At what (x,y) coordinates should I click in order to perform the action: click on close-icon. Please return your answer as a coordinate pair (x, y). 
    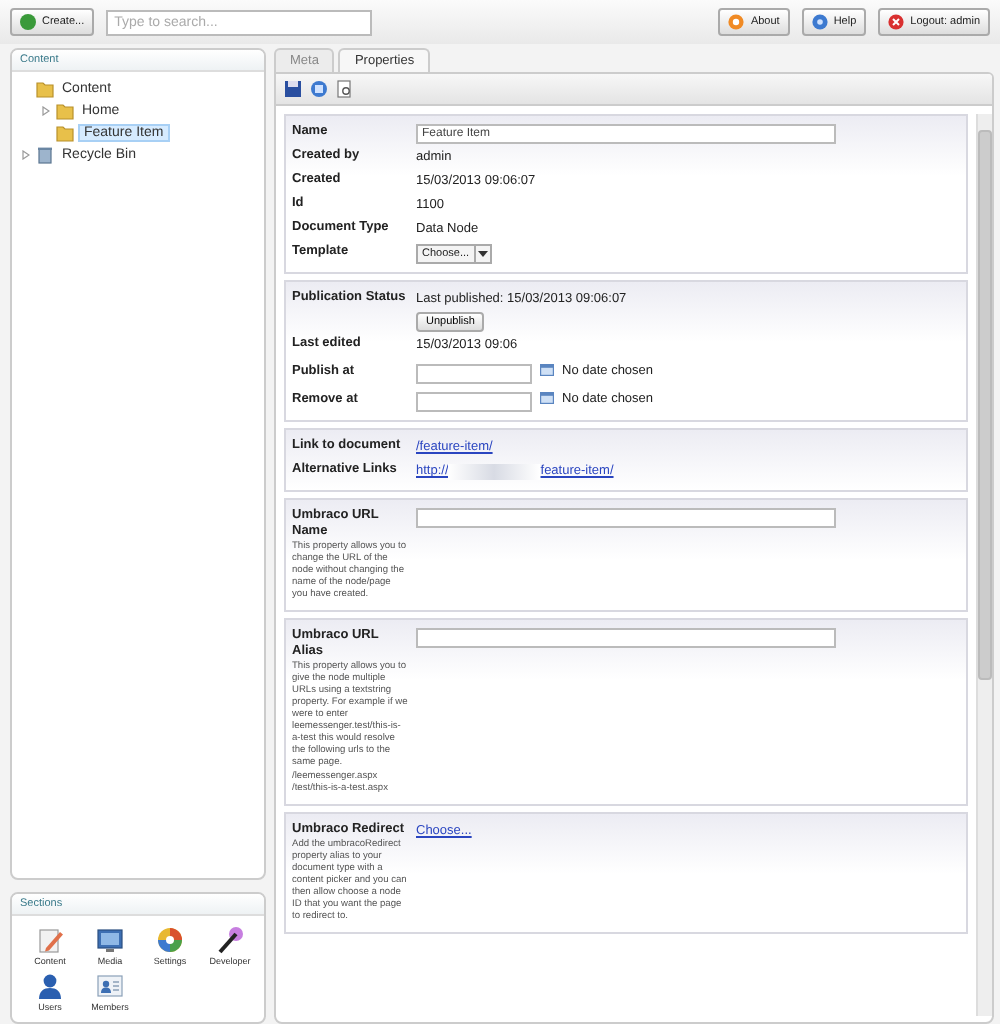
    Looking at the image, I should click on (896, 22).